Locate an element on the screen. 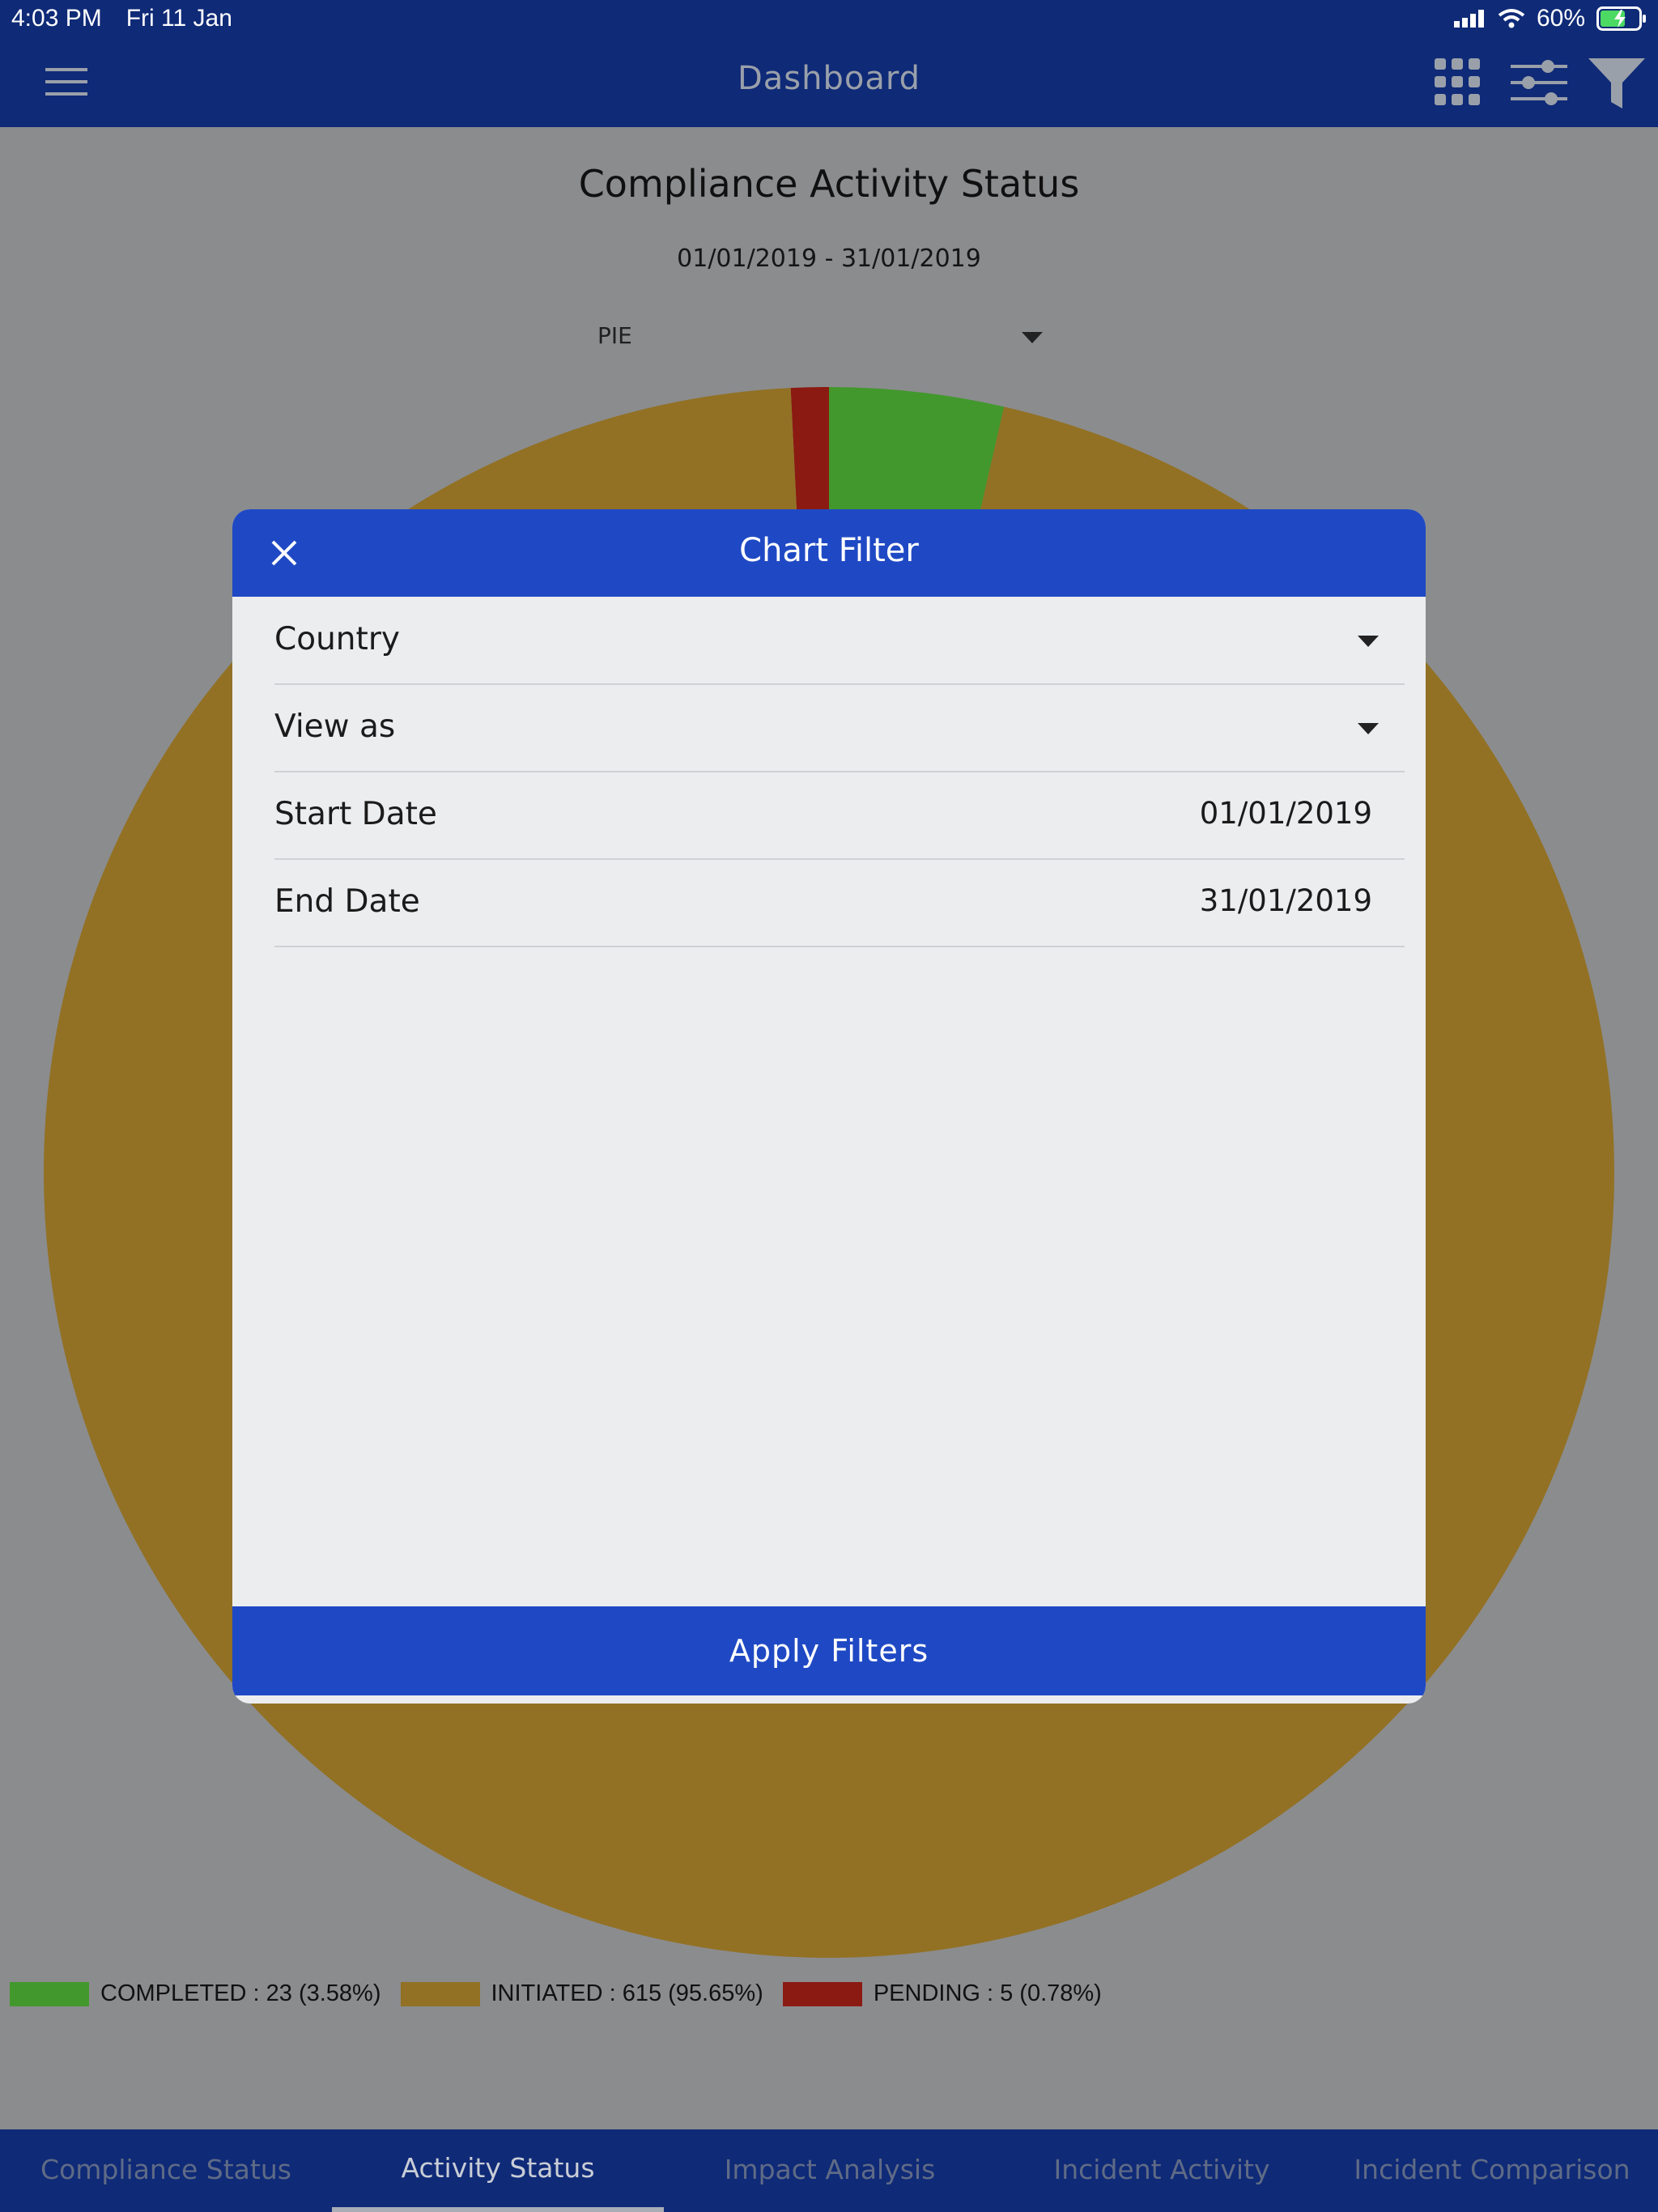  sliders-icon is located at coordinates (1539, 83).